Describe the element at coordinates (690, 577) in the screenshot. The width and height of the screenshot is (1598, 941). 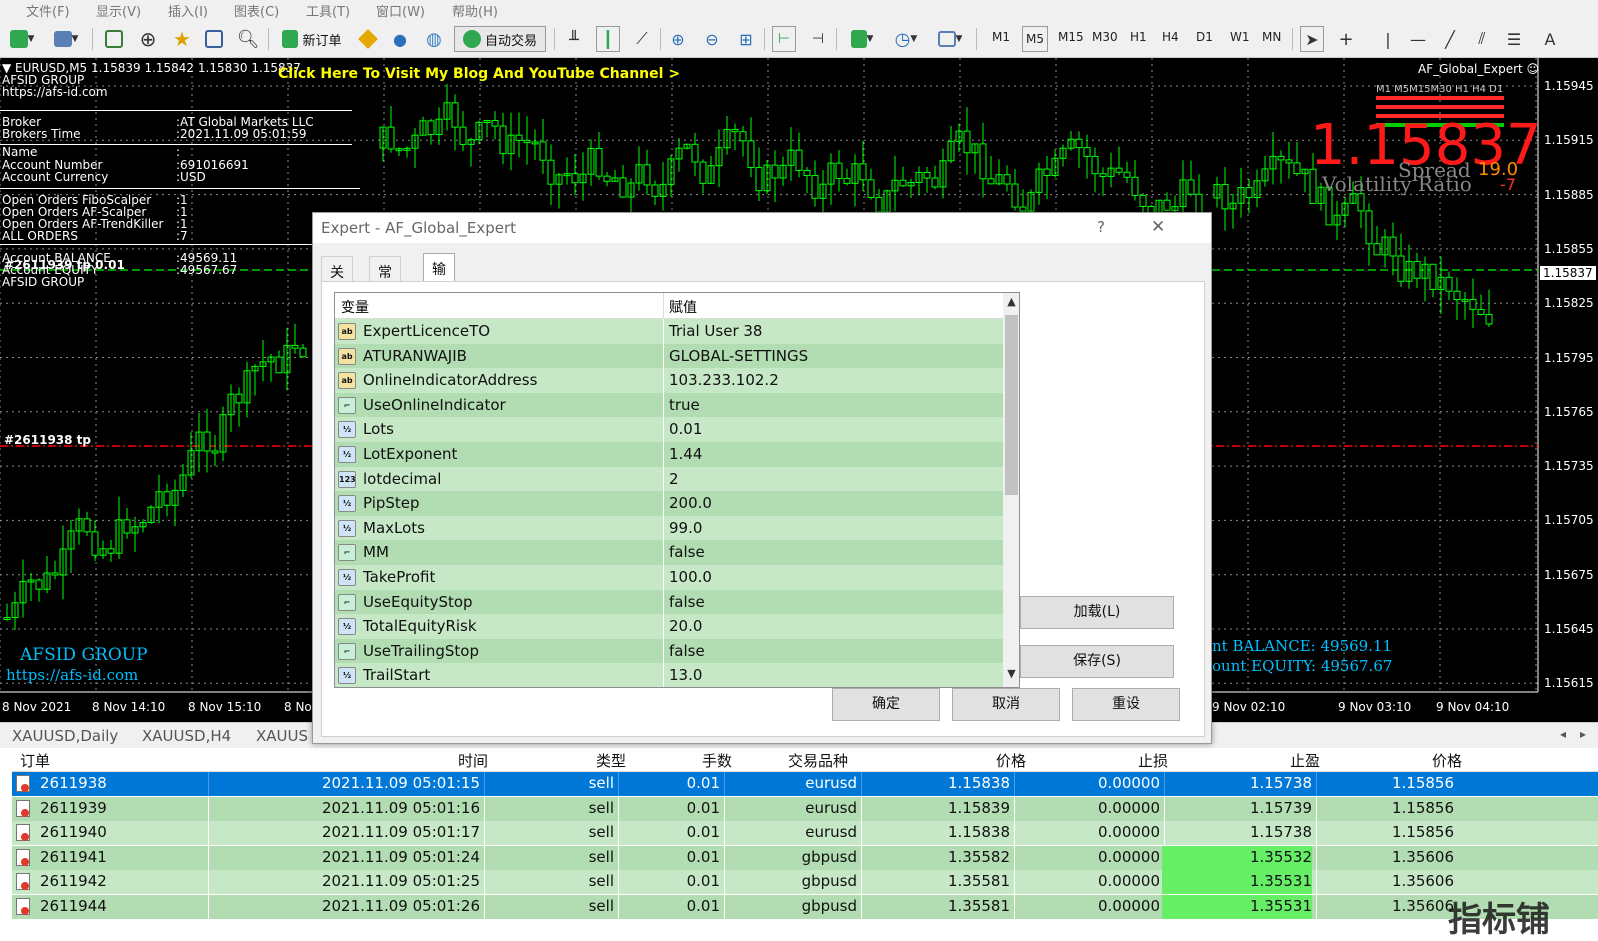
I see `param-value: 100.0` at that location.